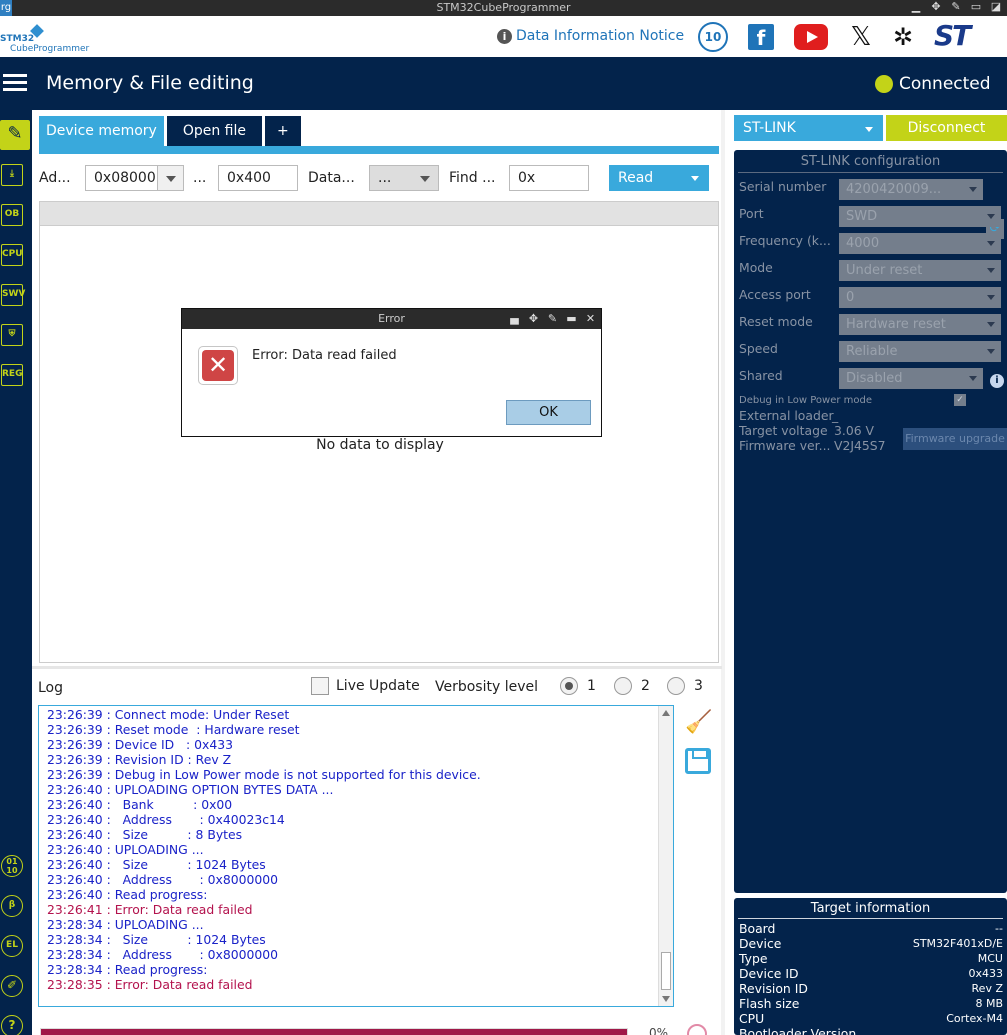 The width and height of the screenshot is (1007, 1035). What do you see at coordinates (884, 84) in the screenshot?
I see `connection-status-icon` at bounding box center [884, 84].